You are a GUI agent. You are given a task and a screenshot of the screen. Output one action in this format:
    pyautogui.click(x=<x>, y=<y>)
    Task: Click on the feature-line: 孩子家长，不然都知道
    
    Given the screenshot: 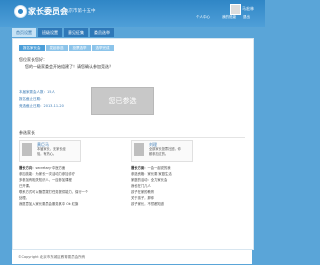 What is the action you would take?
    pyautogui.click(x=147, y=204)
    